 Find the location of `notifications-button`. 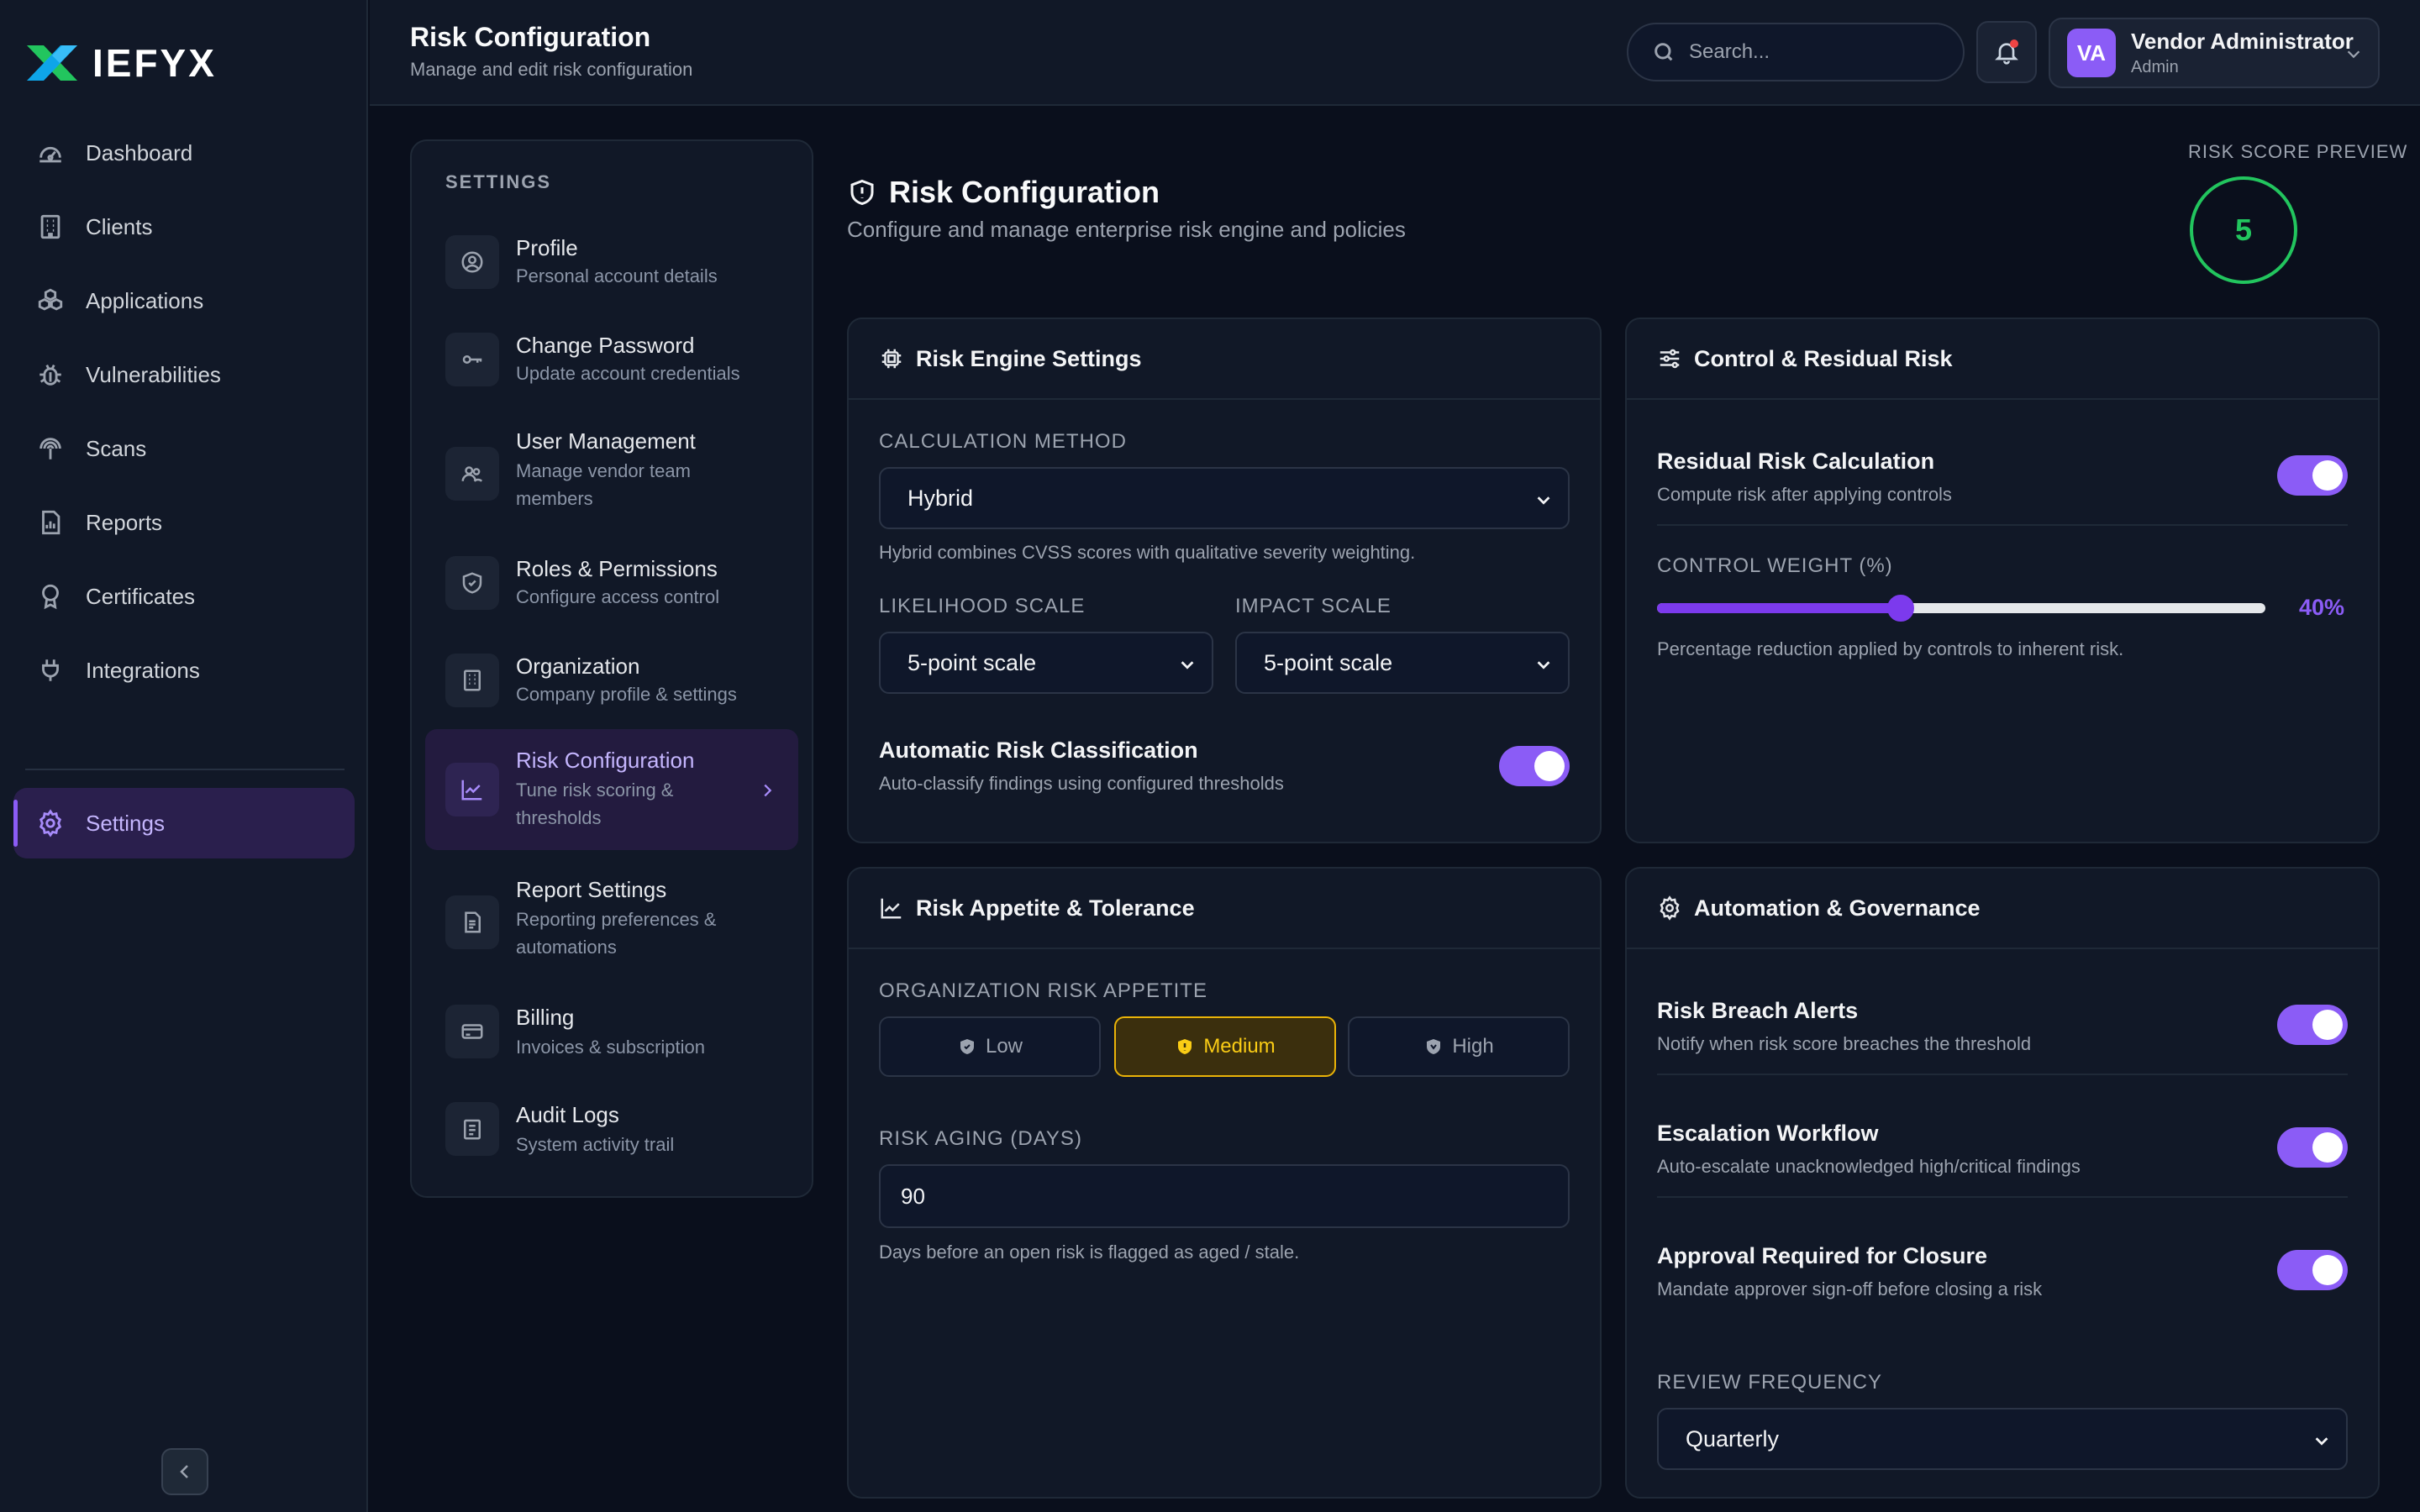

notifications-button is located at coordinates (2006, 52).